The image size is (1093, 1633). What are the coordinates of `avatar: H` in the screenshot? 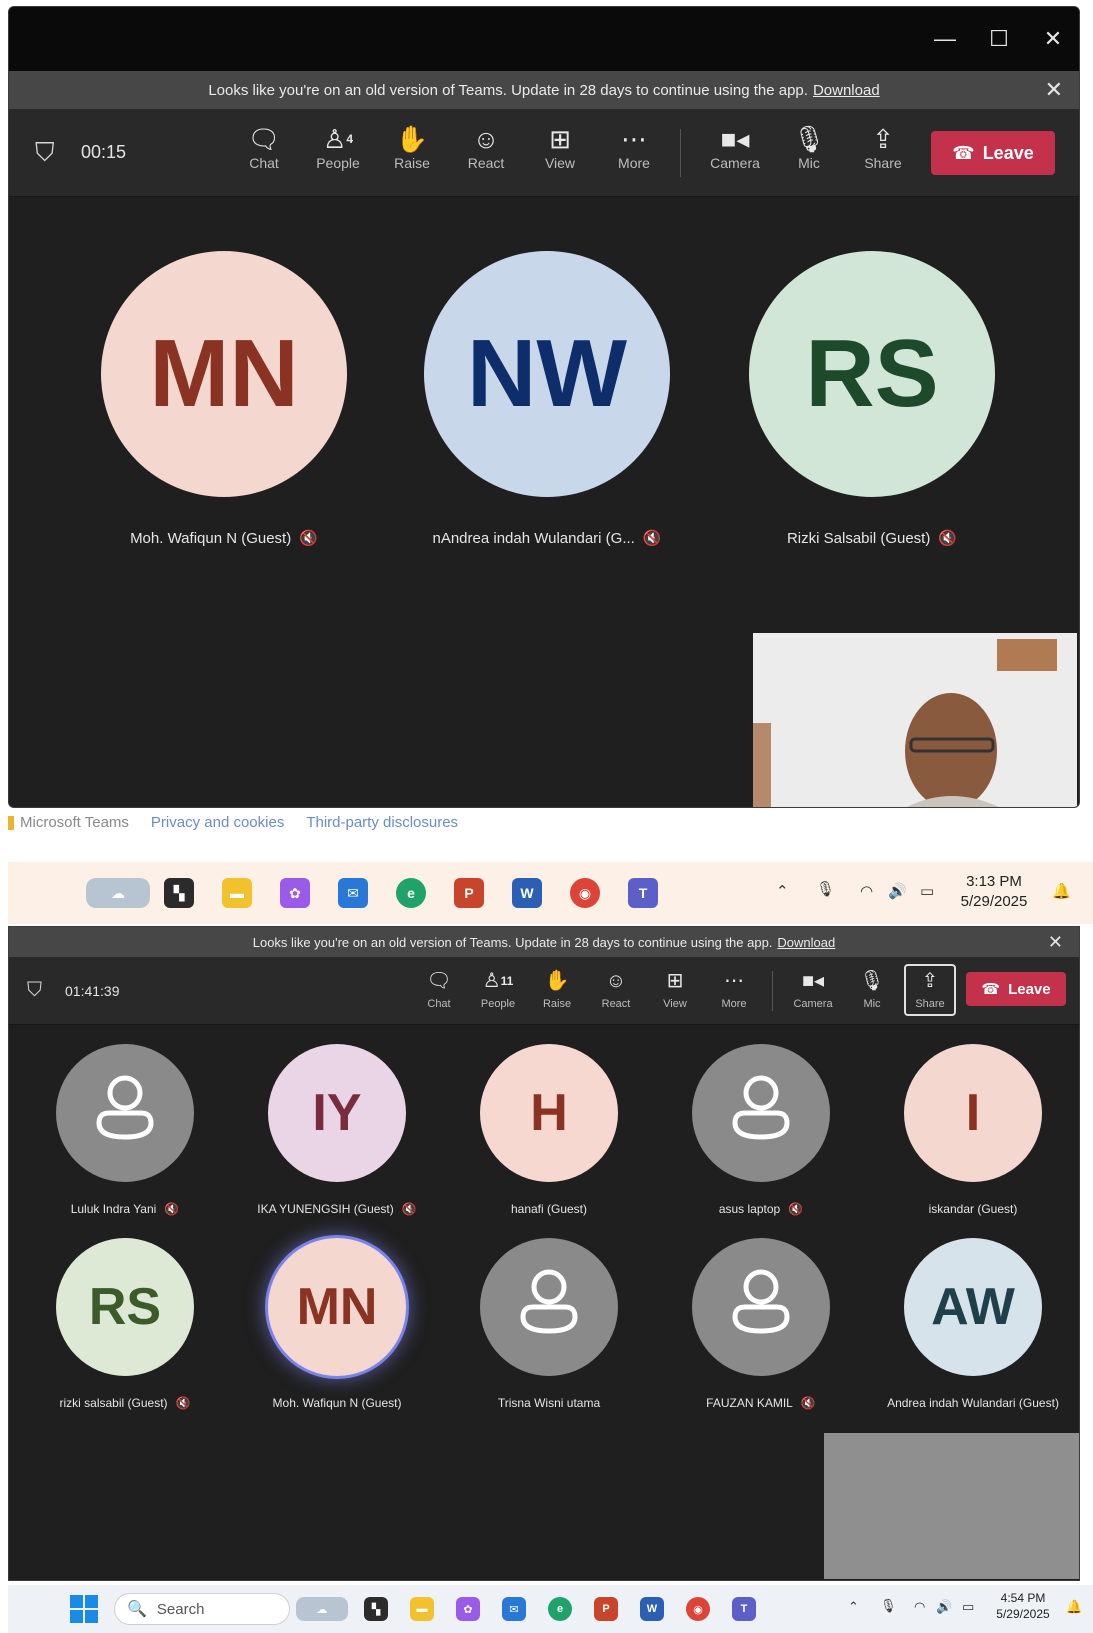 It's located at (549, 1113).